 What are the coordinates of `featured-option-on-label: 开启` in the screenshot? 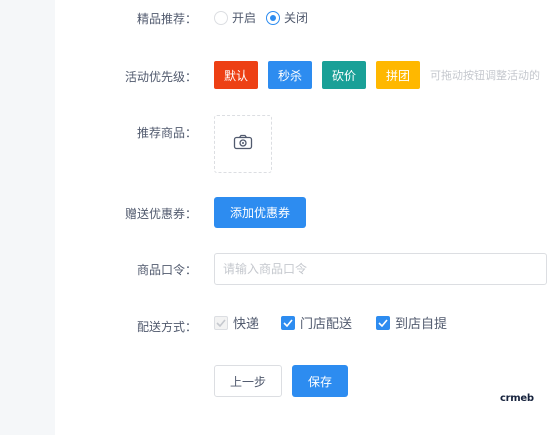 It's located at (244, 18).